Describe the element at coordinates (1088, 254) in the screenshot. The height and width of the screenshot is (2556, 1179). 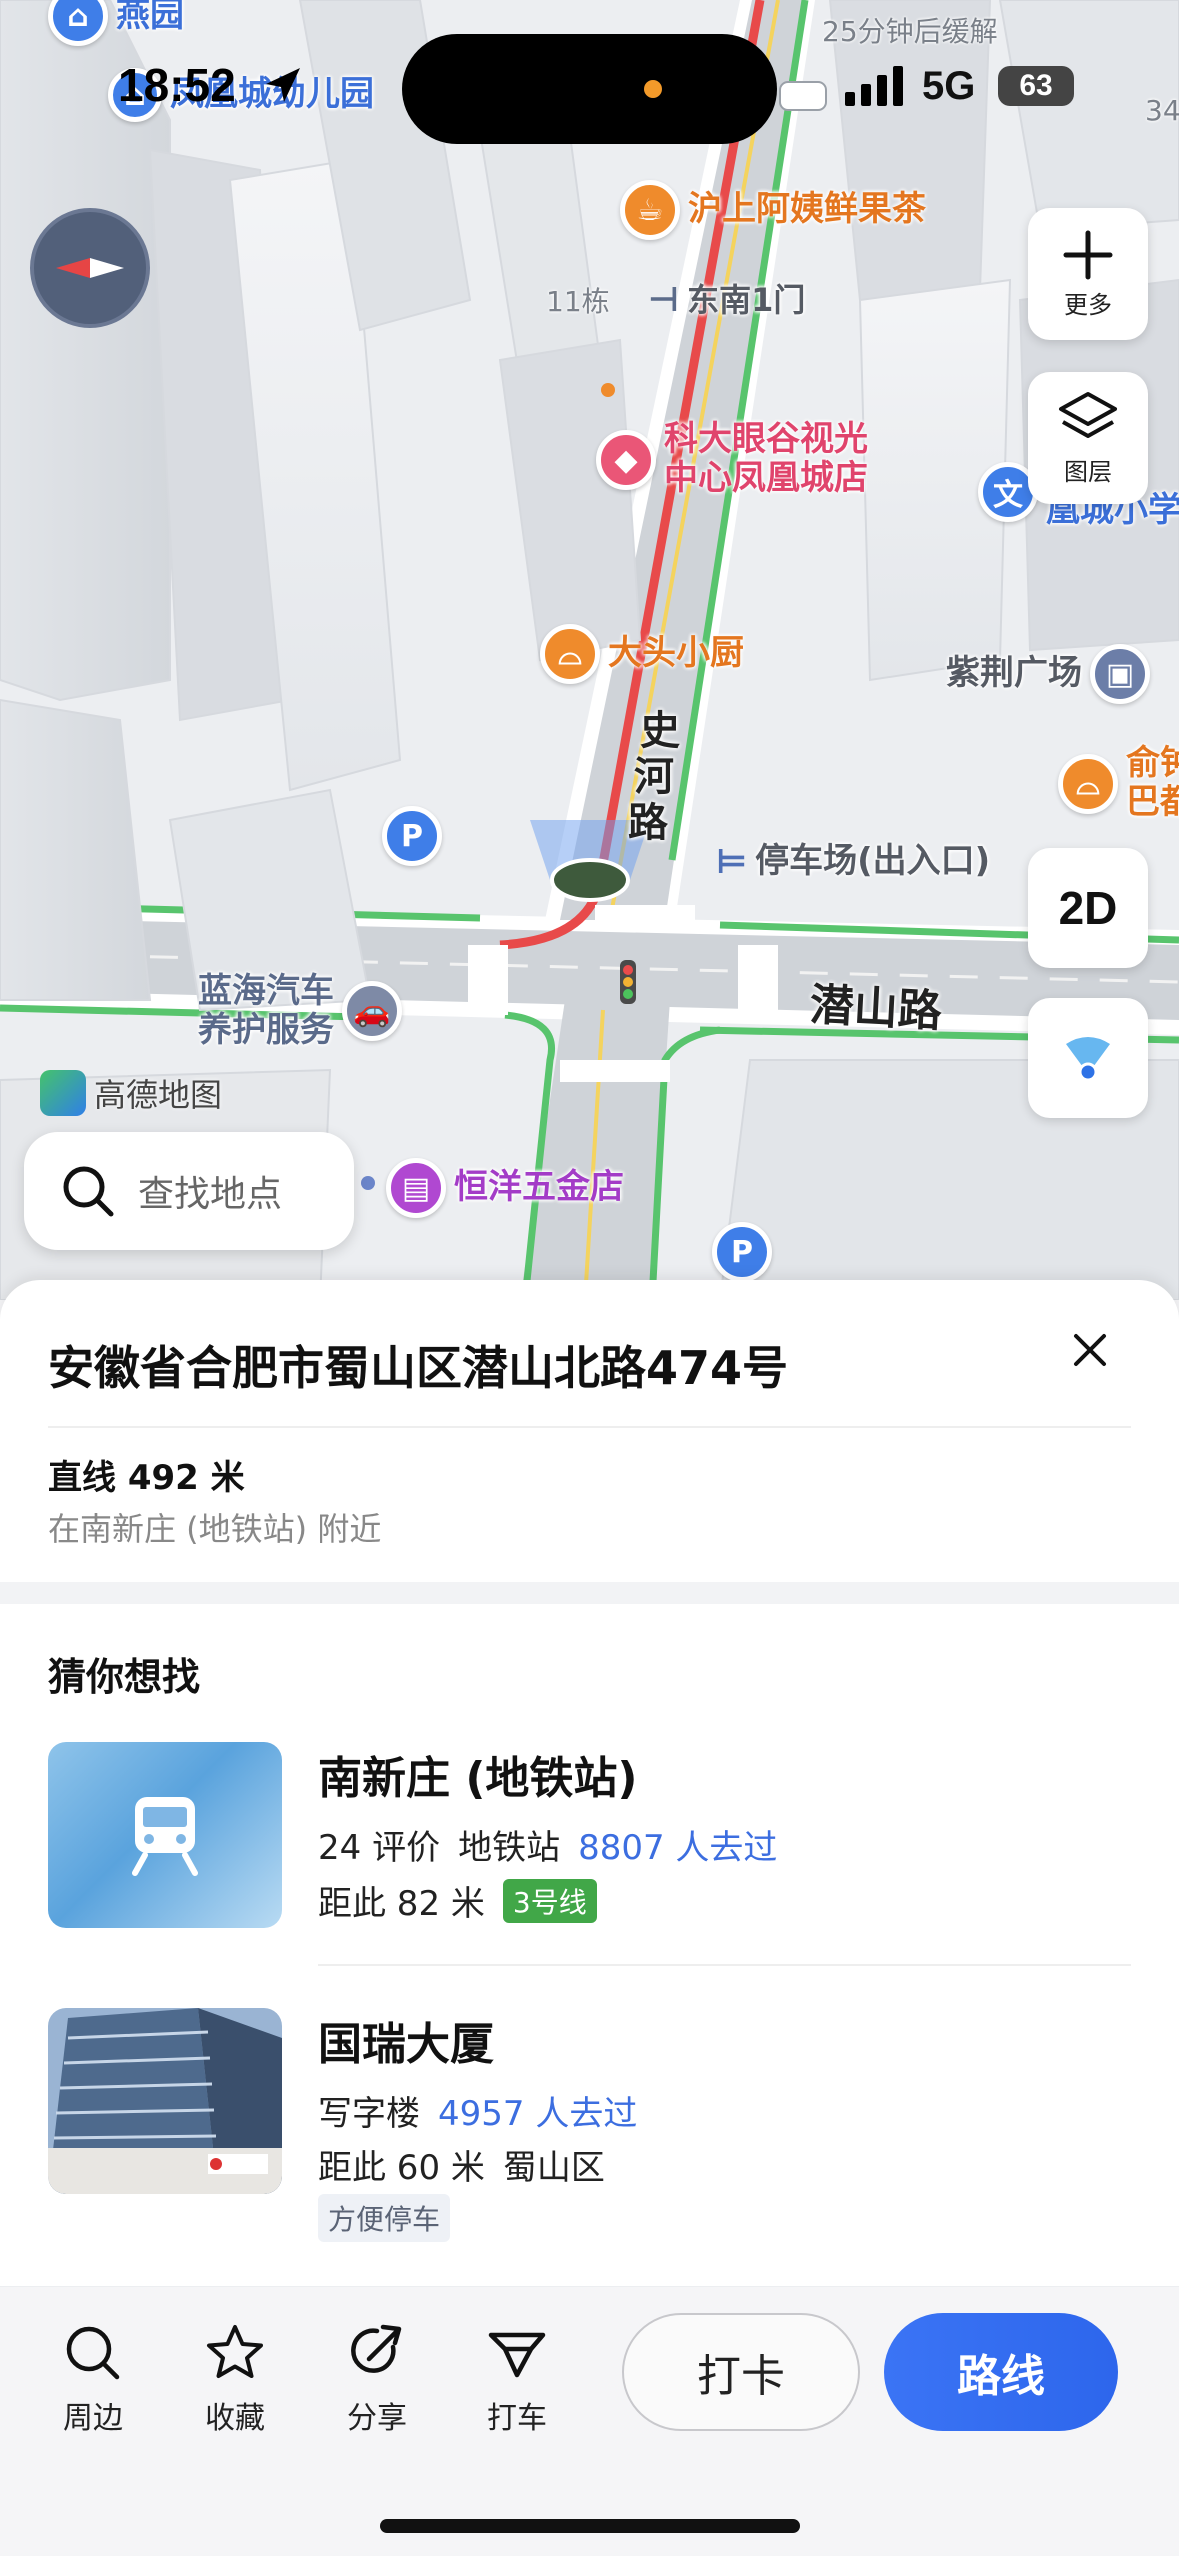
I see `plus-icon` at that location.